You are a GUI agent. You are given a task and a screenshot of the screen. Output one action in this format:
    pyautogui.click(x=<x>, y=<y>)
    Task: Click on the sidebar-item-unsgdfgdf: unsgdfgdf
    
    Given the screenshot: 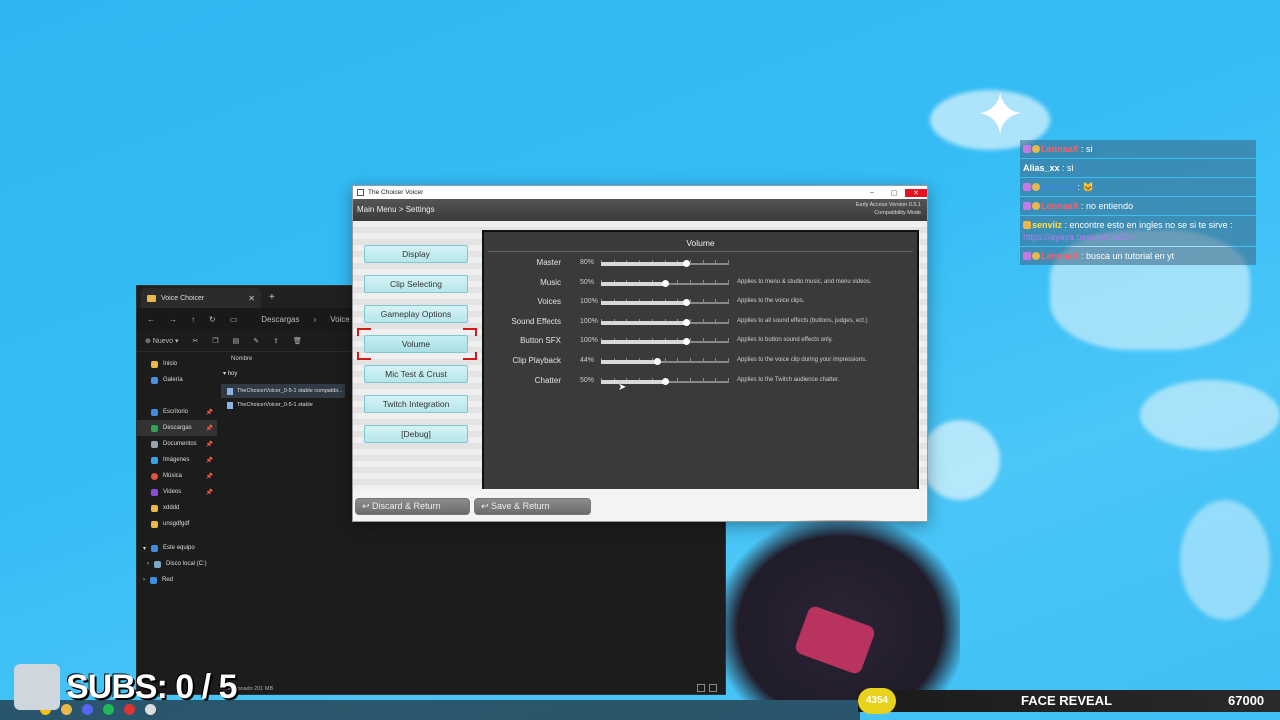 What is the action you would take?
    pyautogui.click(x=177, y=524)
    